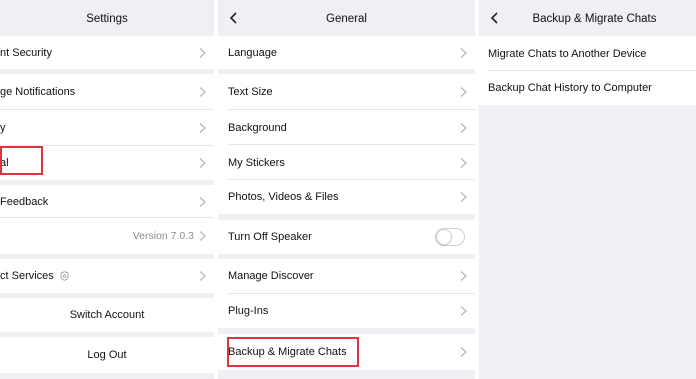 The width and height of the screenshot is (696, 379). I want to click on general-item-language: Language, so click(346, 52).